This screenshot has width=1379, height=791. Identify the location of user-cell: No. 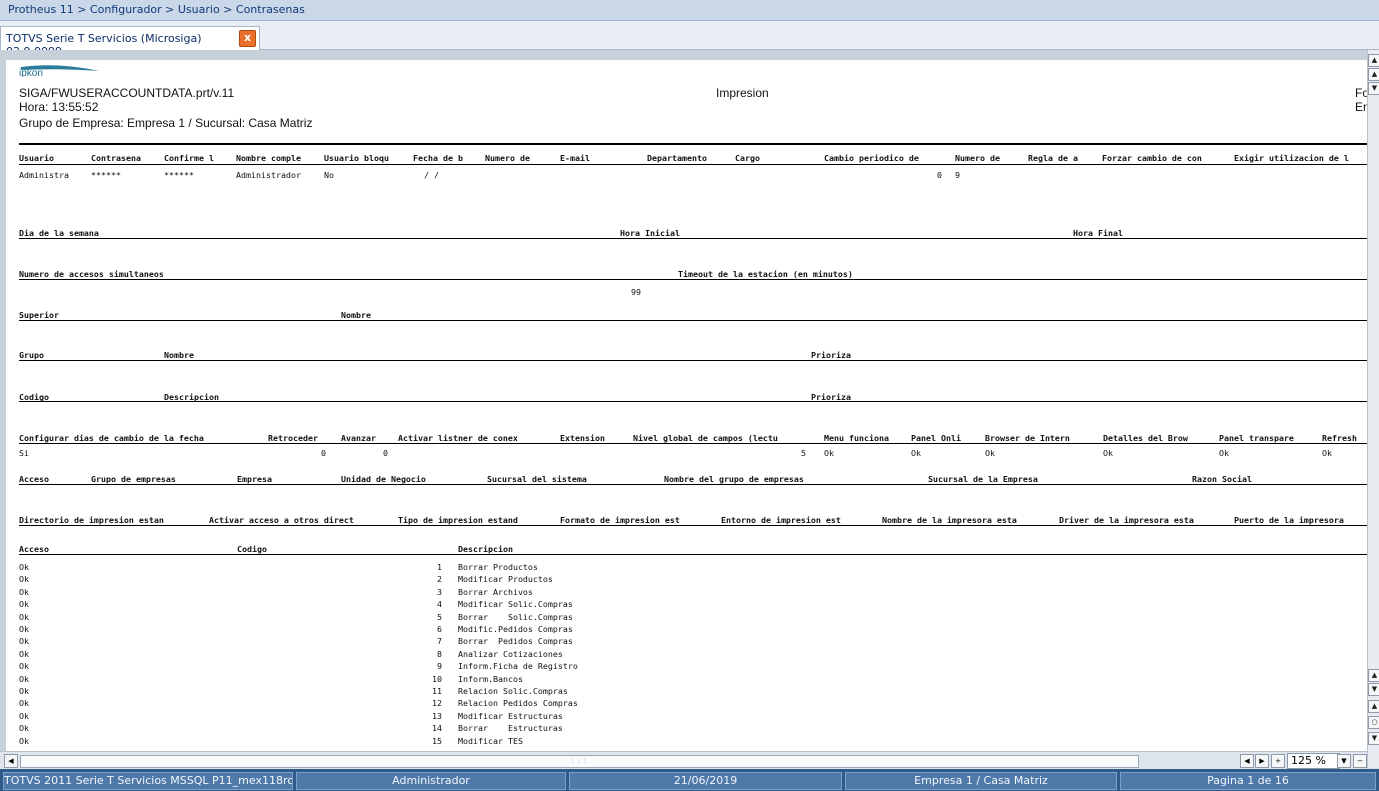
(329, 175).